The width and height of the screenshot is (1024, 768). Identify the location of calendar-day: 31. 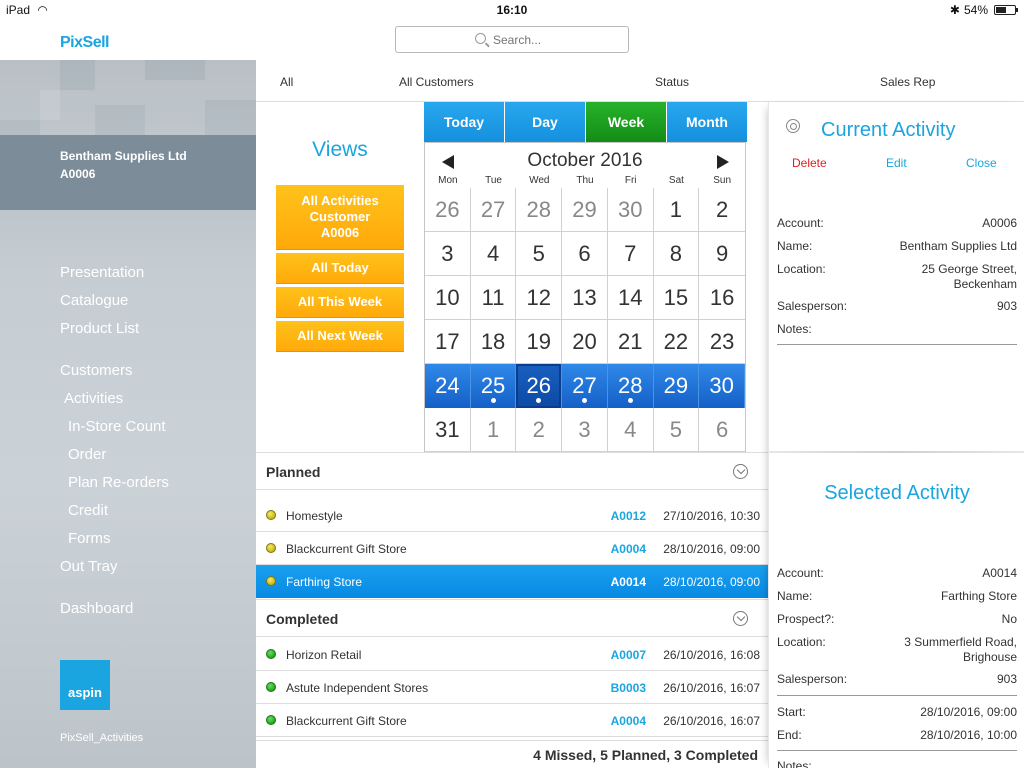
(448, 430).